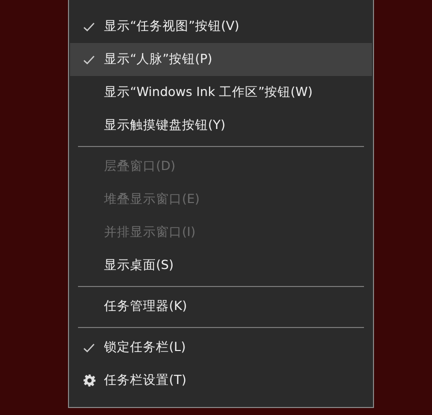 Image resolution: width=432 pixels, height=415 pixels. What do you see at coordinates (150, 232) in the screenshot?
I see `menu-item-label: 并排显示窗口(I)` at bounding box center [150, 232].